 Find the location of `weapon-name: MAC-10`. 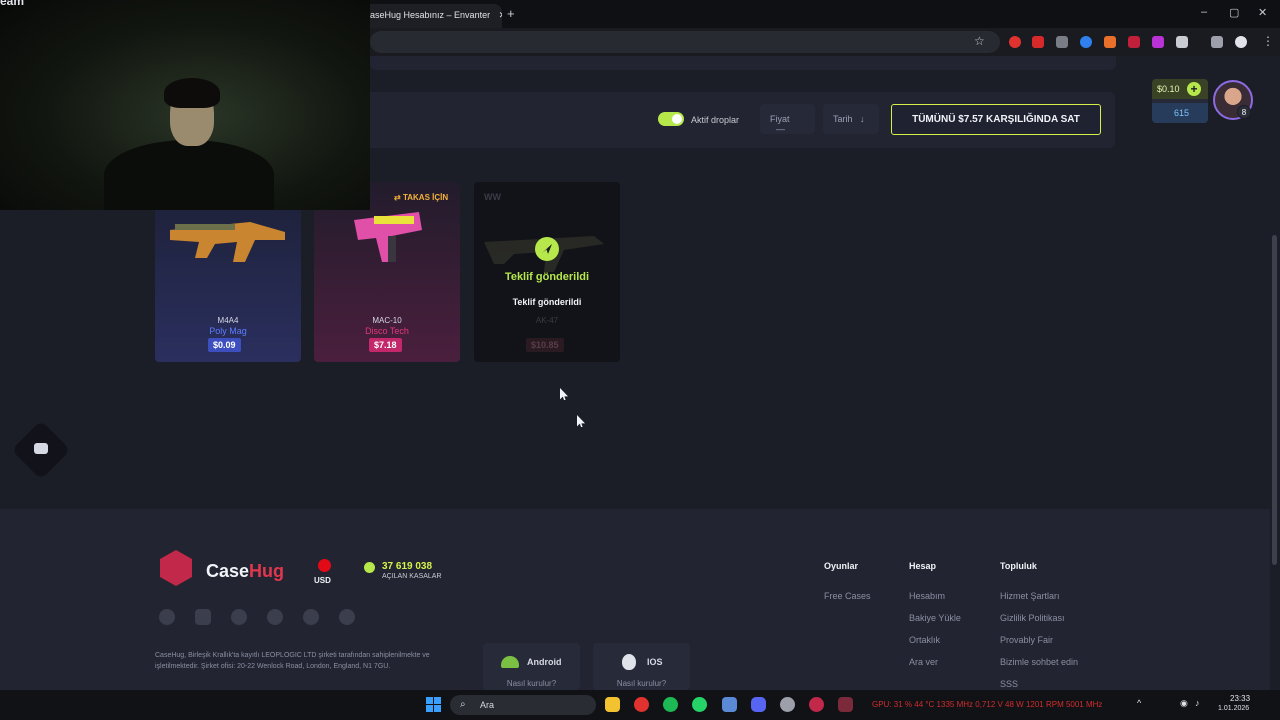

weapon-name: MAC-10 is located at coordinates (387, 320).